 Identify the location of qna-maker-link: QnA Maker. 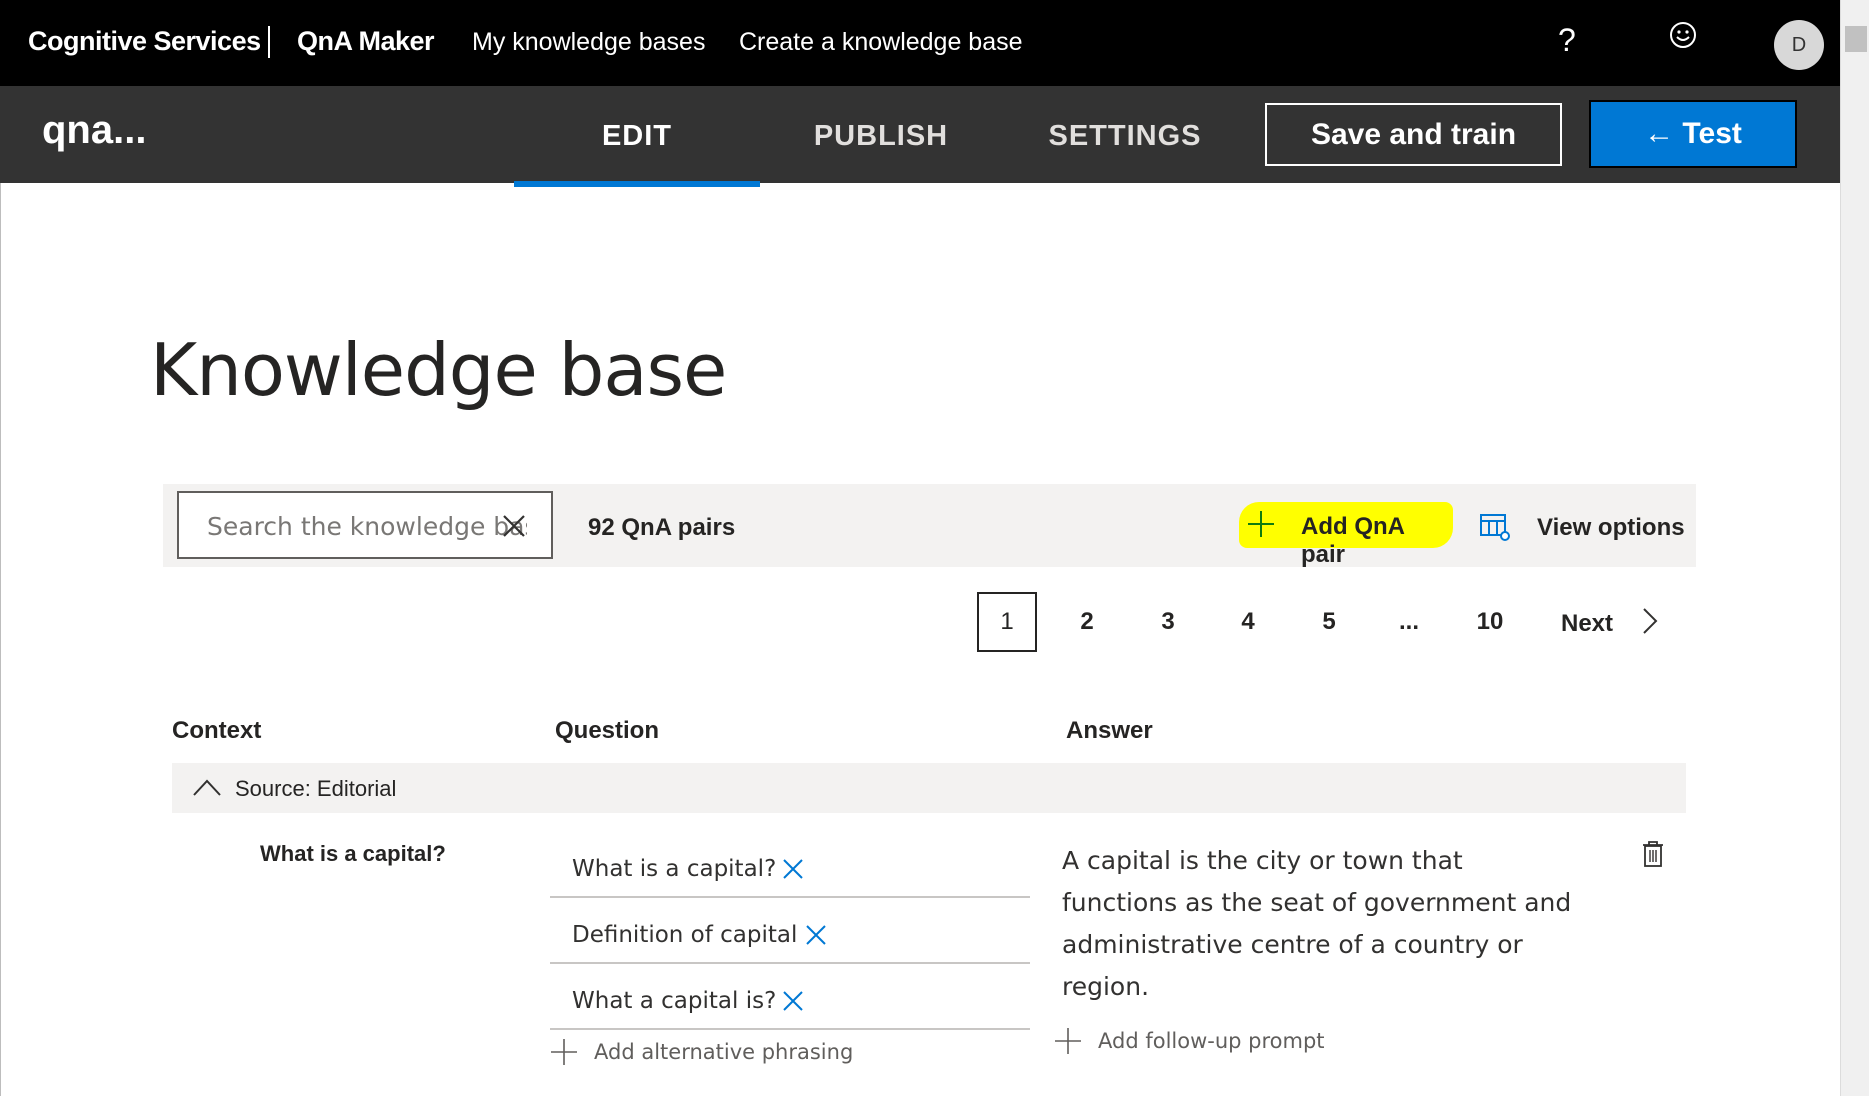
(366, 41).